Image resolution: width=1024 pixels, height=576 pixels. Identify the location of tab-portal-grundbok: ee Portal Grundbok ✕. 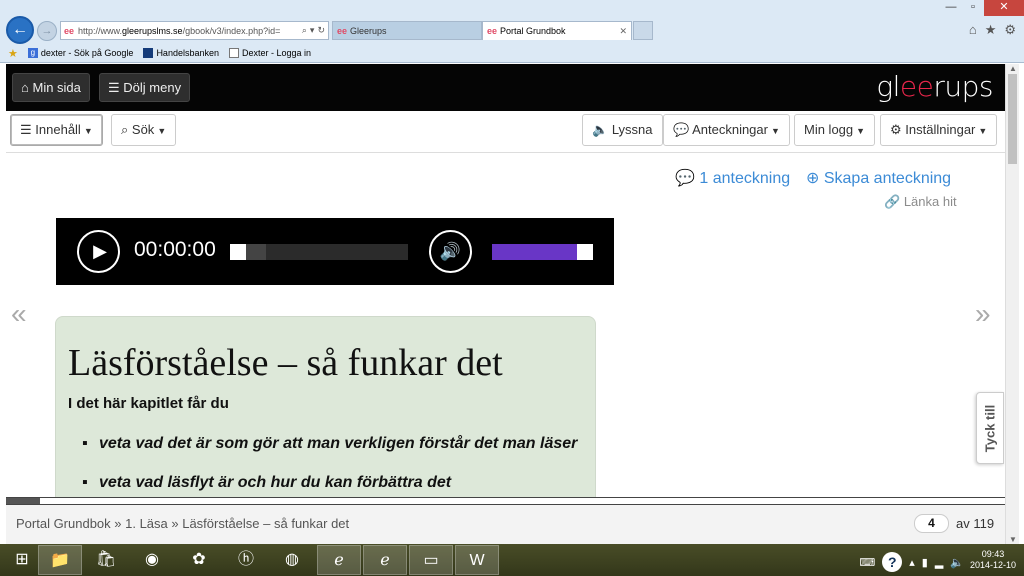
(557, 30).